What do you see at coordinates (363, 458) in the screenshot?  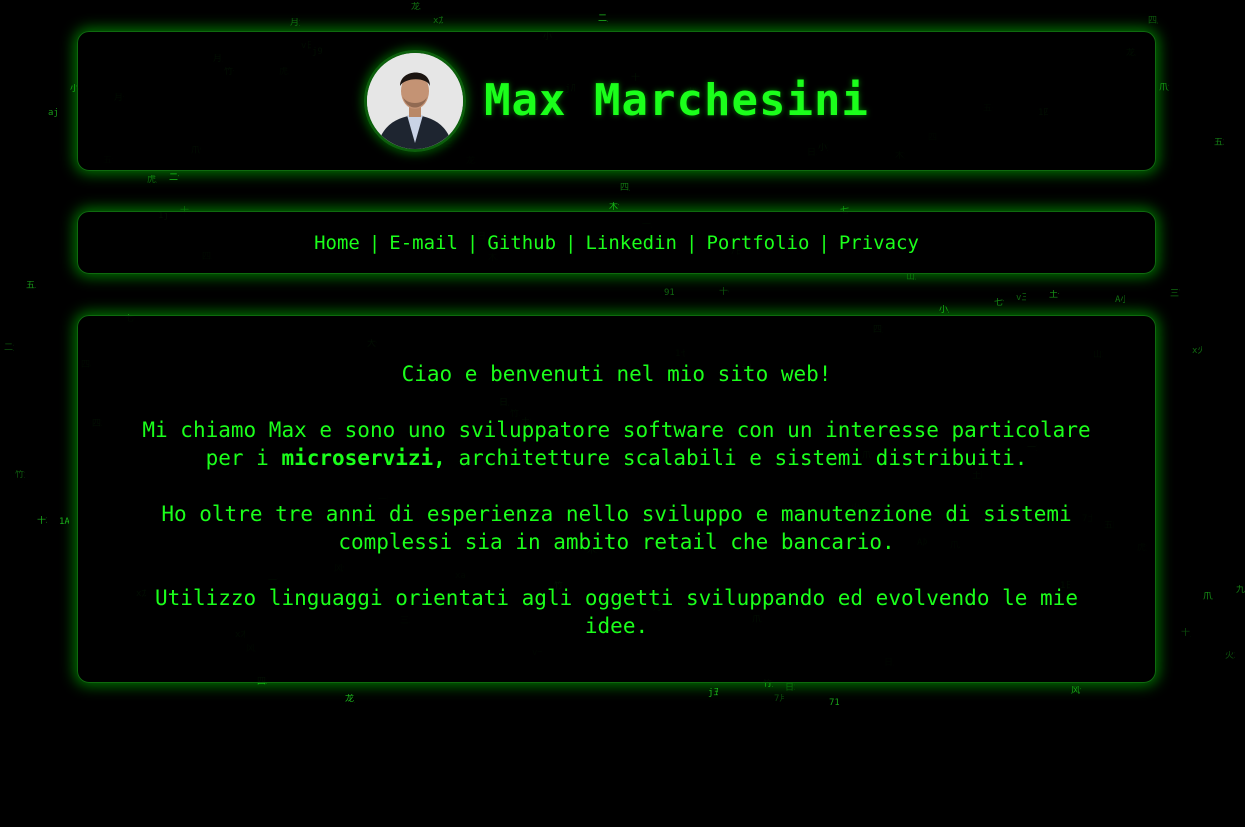 I see `intro-highlight: microservizi,` at bounding box center [363, 458].